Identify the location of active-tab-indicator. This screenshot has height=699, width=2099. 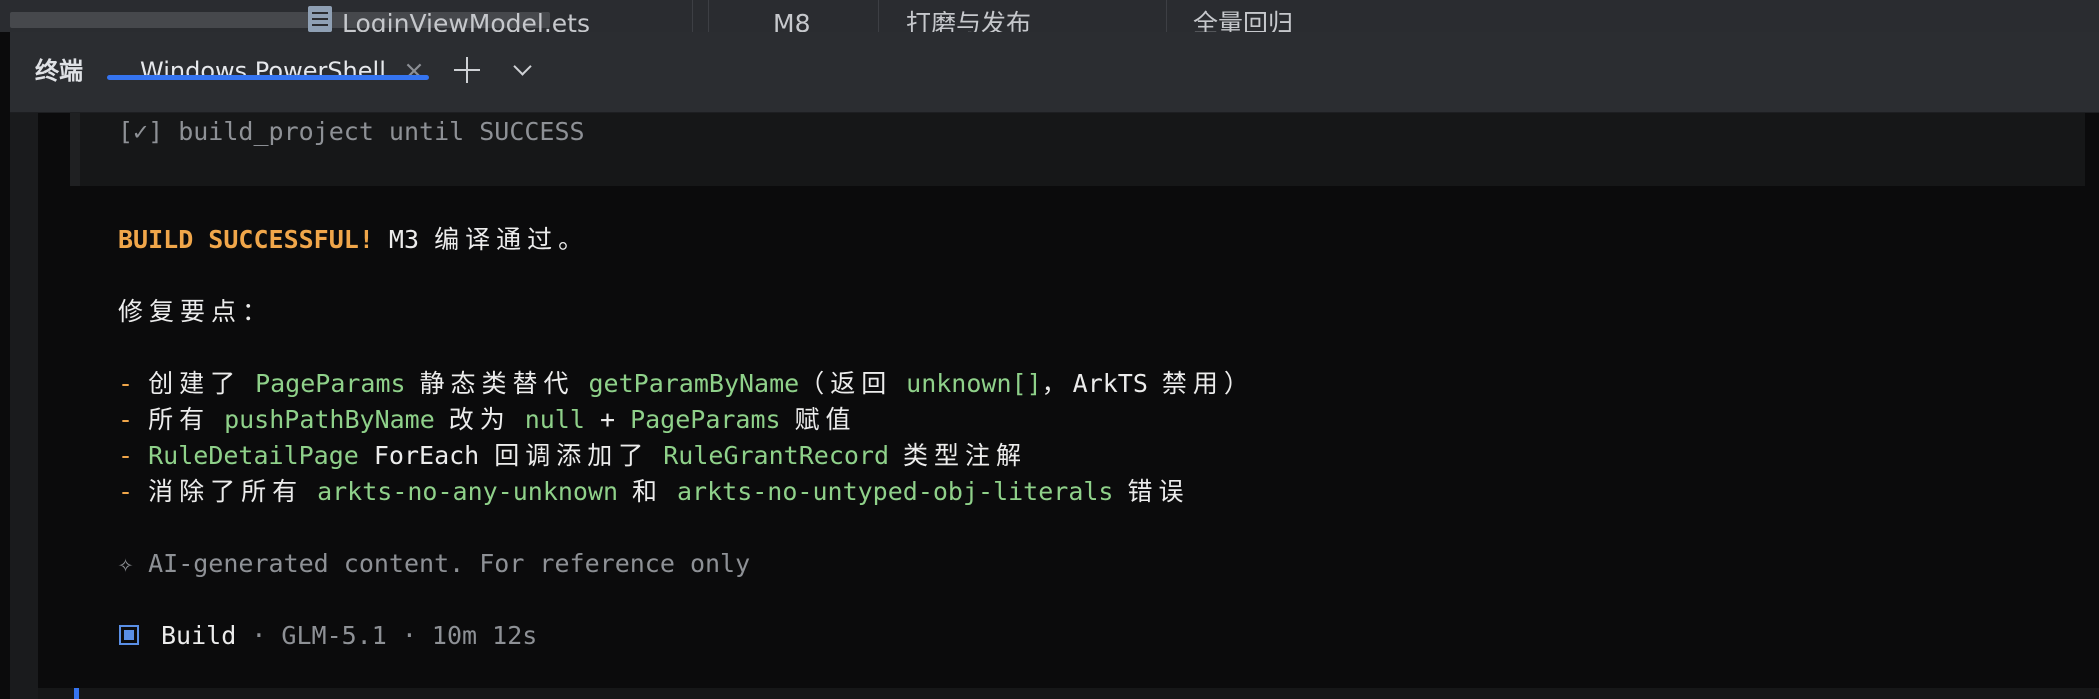
(268, 77).